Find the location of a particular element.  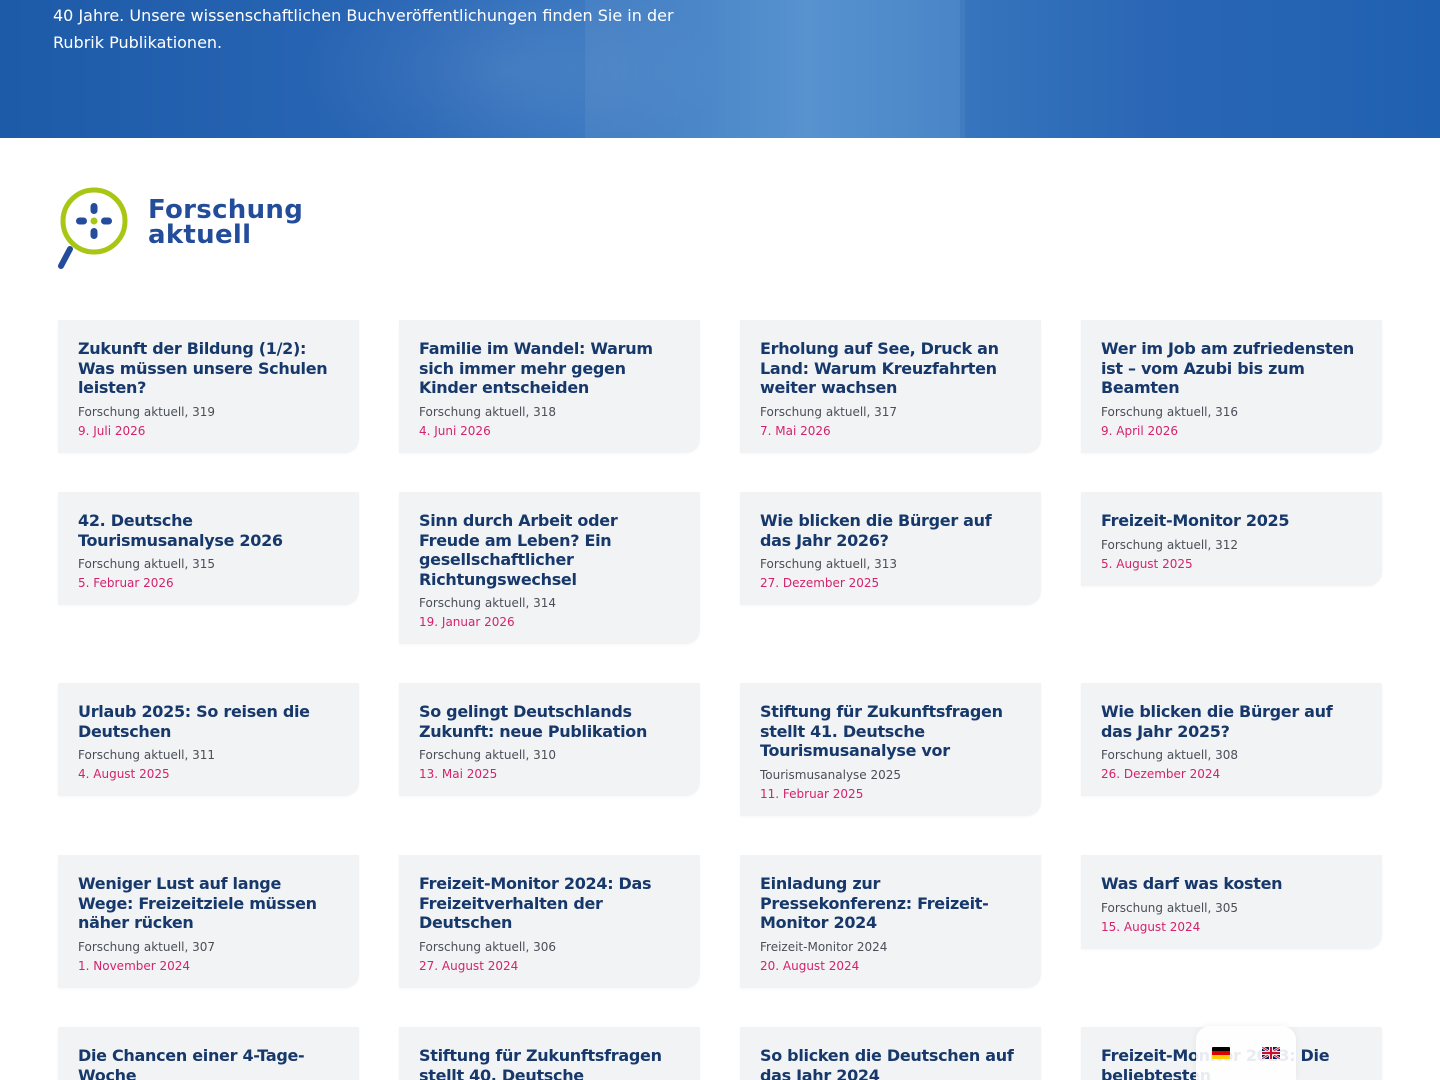

card-date: 11. Februar 2025 is located at coordinates (812, 793).